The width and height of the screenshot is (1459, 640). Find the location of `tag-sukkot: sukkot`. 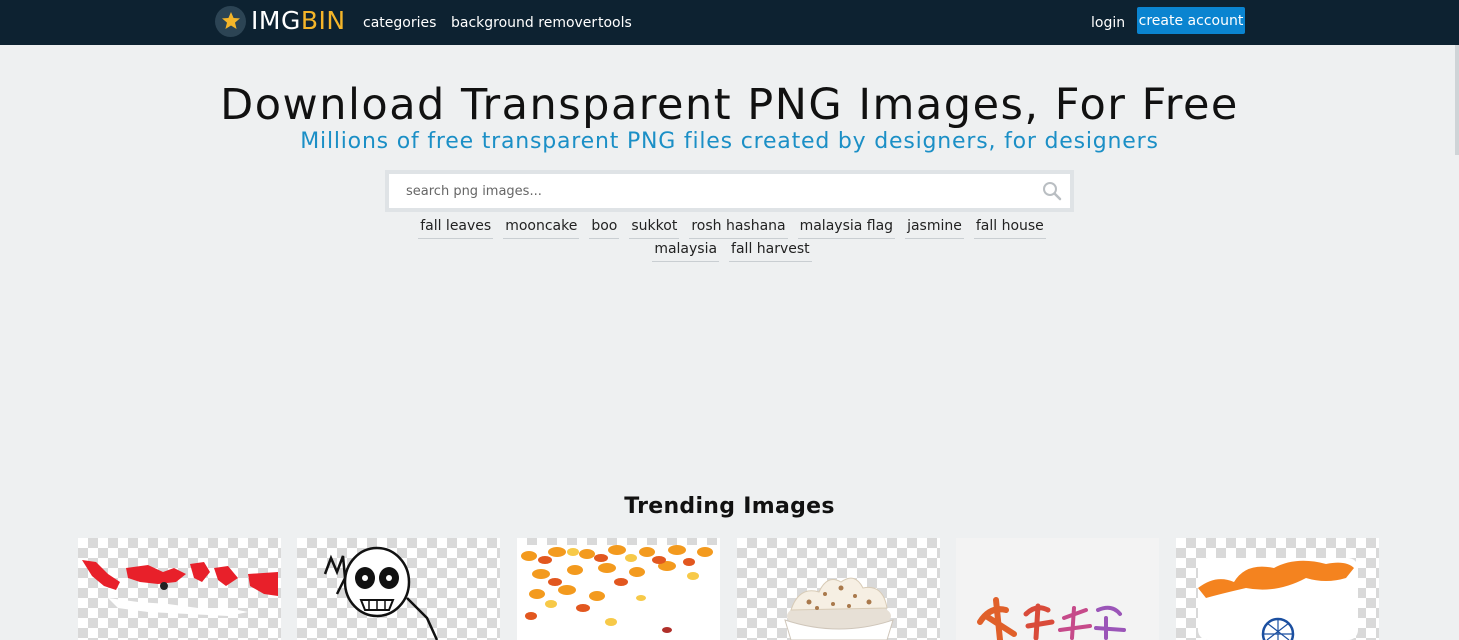

tag-sukkot: sukkot is located at coordinates (654, 227).